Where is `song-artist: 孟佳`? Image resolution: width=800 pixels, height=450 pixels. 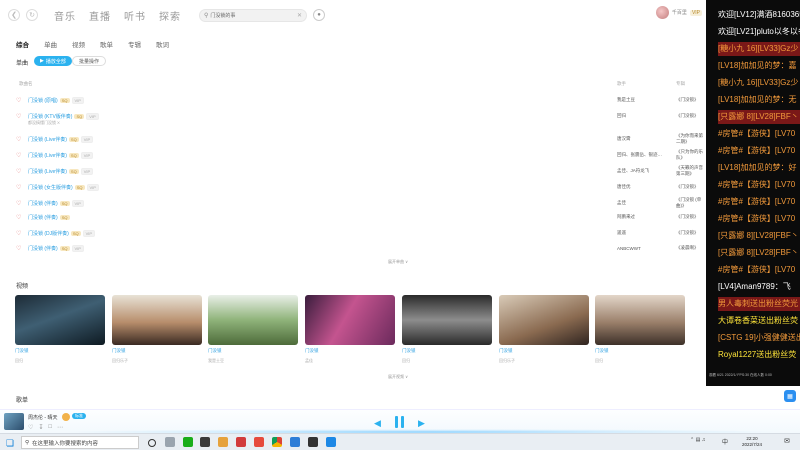 song-artist: 孟佳 is located at coordinates (621, 203).